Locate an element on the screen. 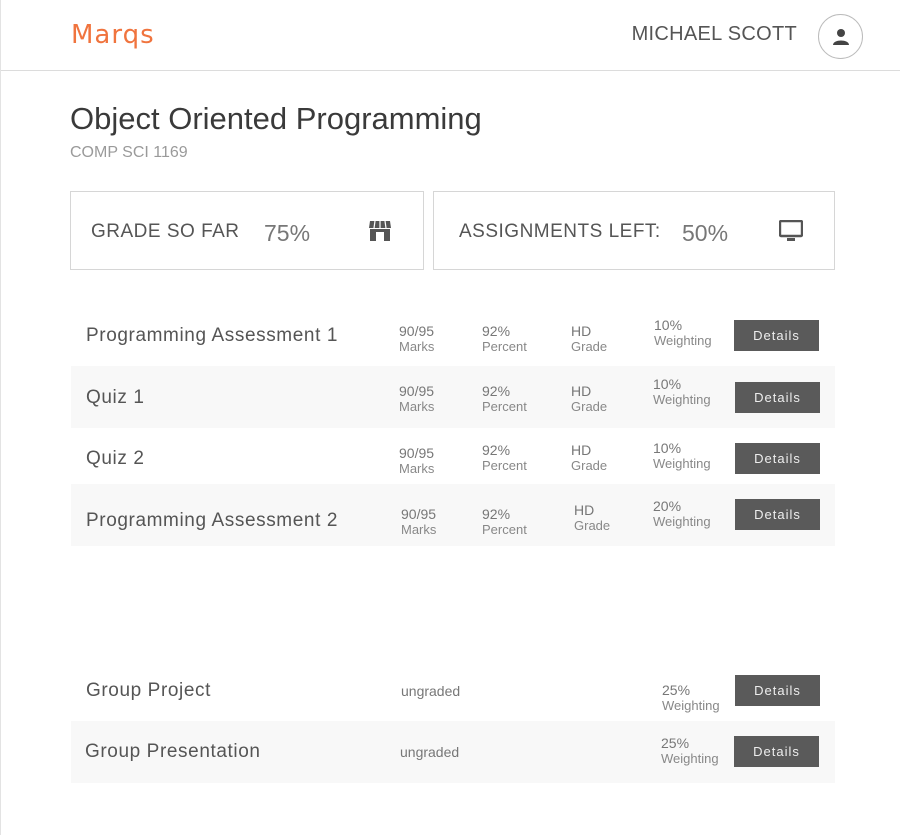  course-title: Object Oriented Programming is located at coordinates (276, 118).